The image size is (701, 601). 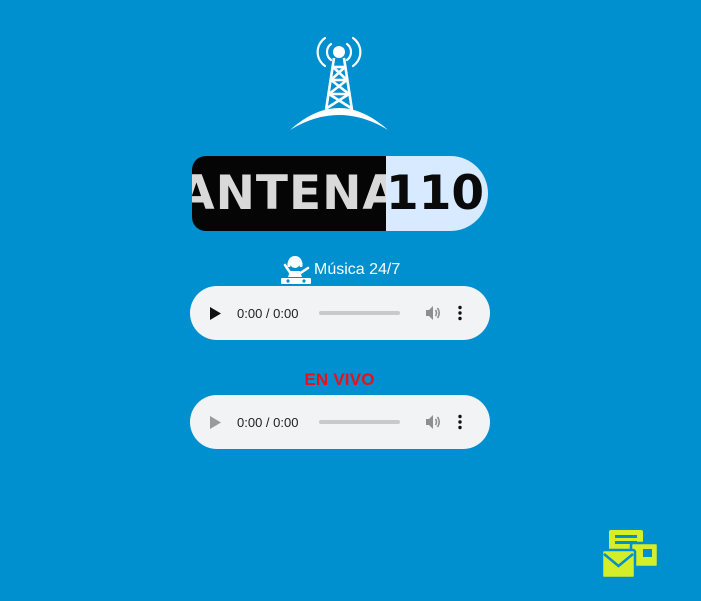 I want to click on music-stream-heading: Música 24/7, so click(x=340, y=270).